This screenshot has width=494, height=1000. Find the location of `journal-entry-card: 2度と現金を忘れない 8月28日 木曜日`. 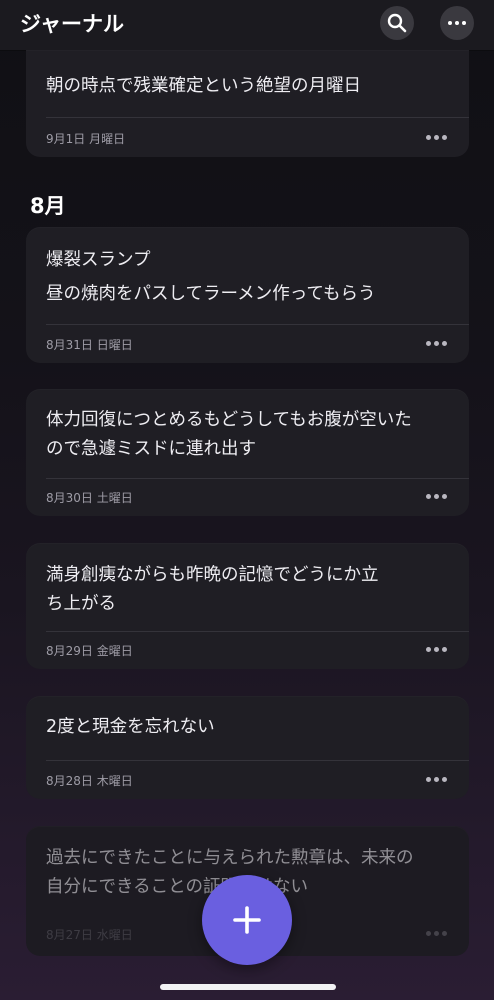

journal-entry-card: 2度と現金を忘れない 8月28日 木曜日 is located at coordinates (247, 747).